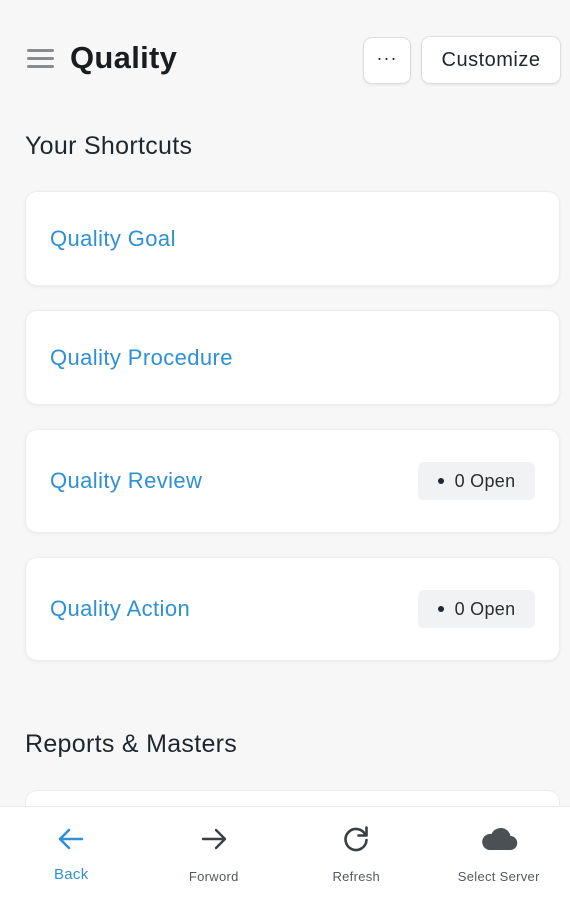 The width and height of the screenshot is (570, 900). Describe the element at coordinates (213, 876) in the screenshot. I see `nav-label: Forword` at that location.